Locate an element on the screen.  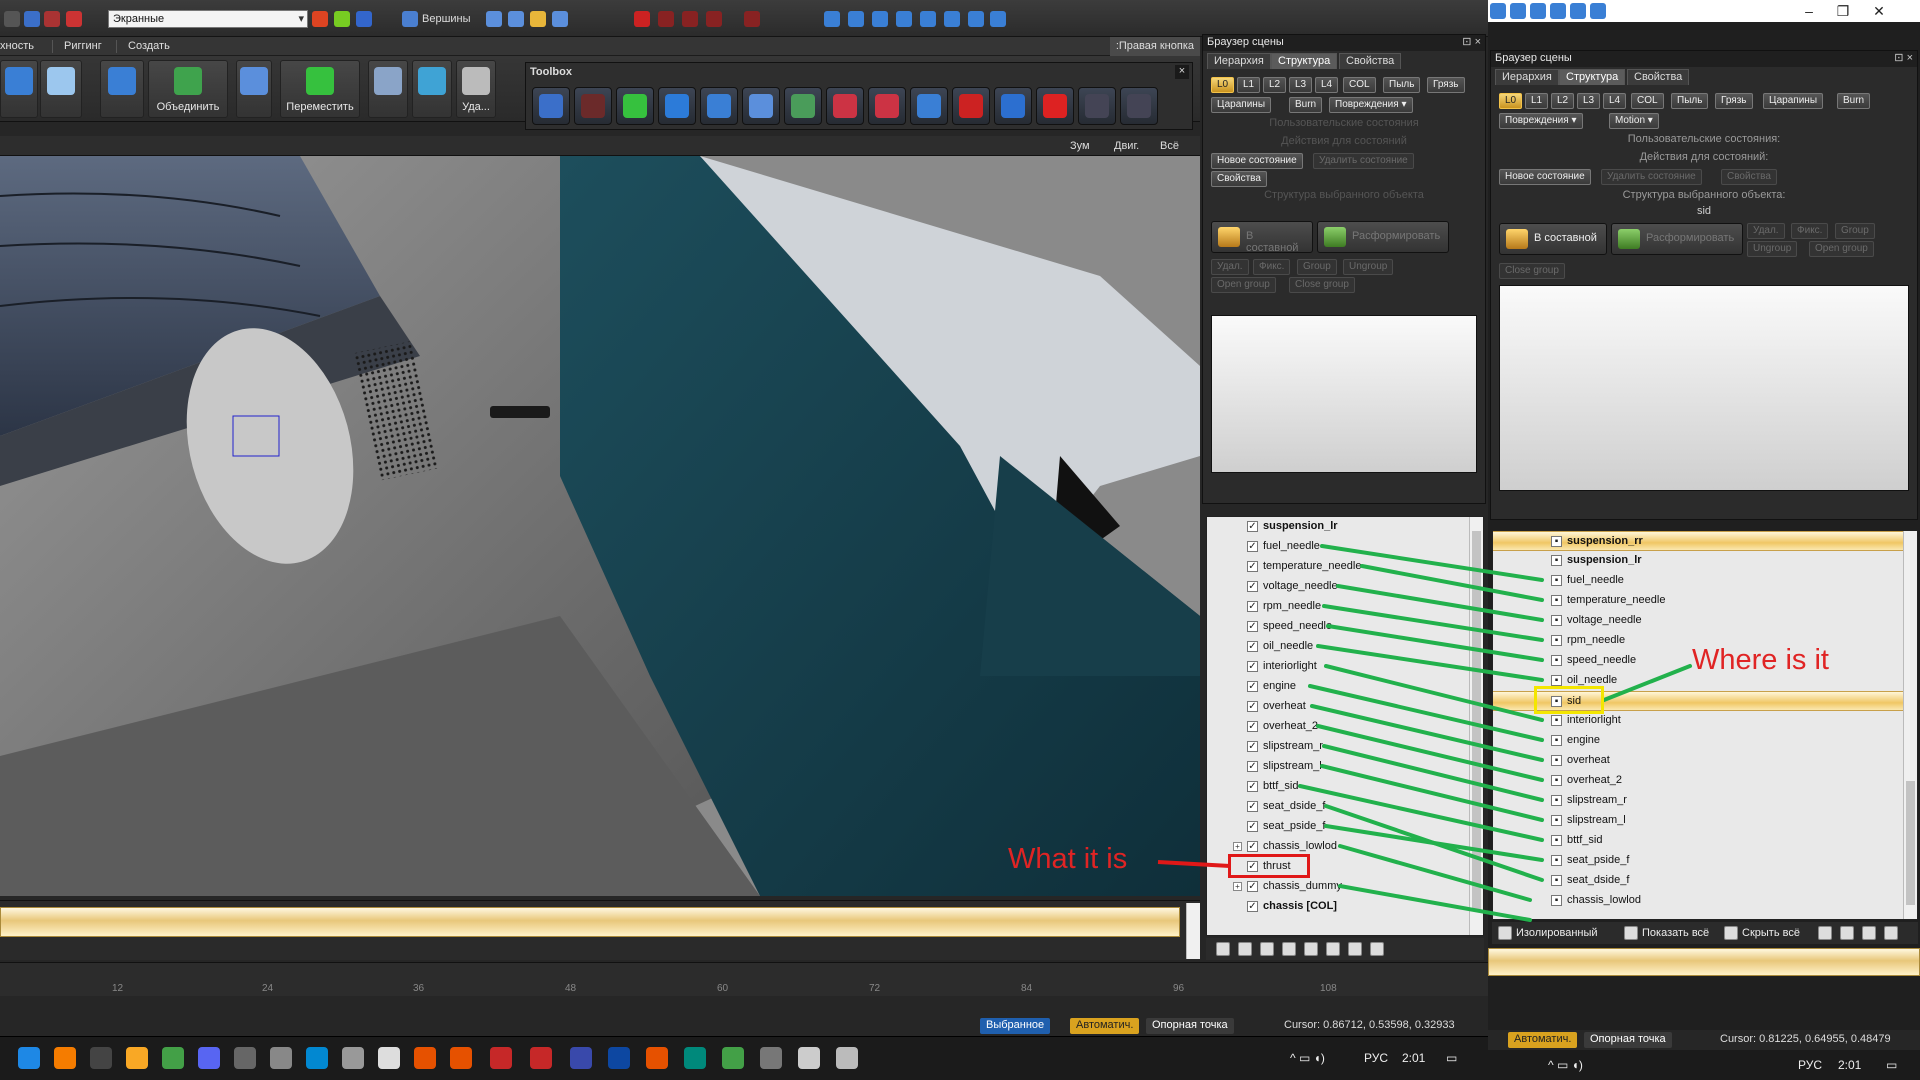
close-group-button: Close group is located at coordinates (1322, 285).